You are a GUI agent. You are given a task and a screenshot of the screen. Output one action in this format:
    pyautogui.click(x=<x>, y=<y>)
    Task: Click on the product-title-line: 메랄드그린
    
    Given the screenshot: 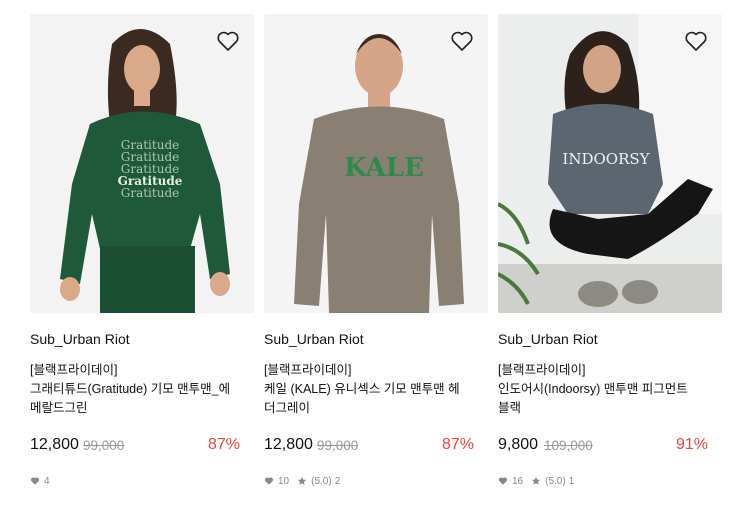 What is the action you would take?
    pyautogui.click(x=59, y=408)
    